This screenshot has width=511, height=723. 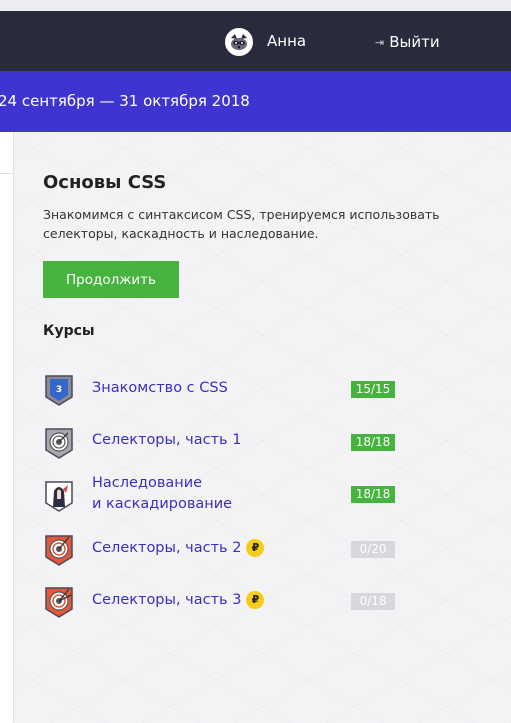 What do you see at coordinates (414, 42) in the screenshot?
I see `logout-label: Выйти` at bounding box center [414, 42].